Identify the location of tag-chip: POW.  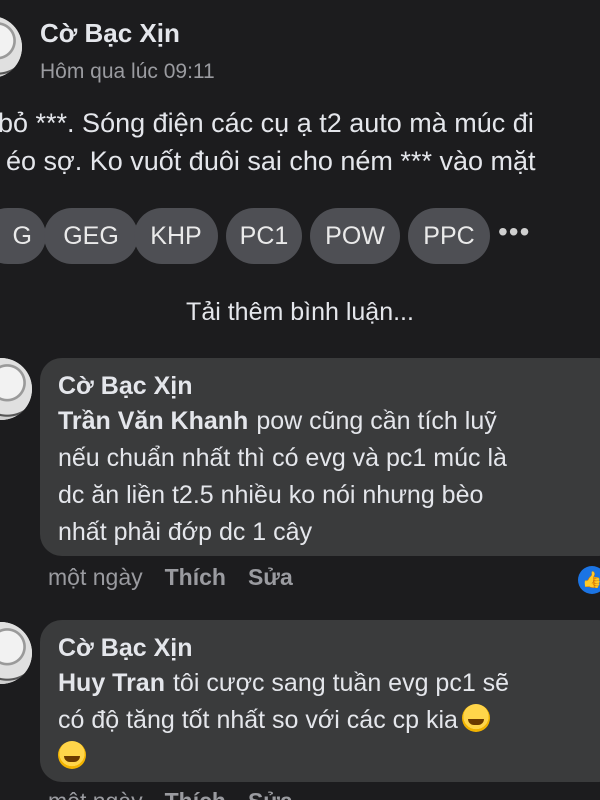
(355, 236).